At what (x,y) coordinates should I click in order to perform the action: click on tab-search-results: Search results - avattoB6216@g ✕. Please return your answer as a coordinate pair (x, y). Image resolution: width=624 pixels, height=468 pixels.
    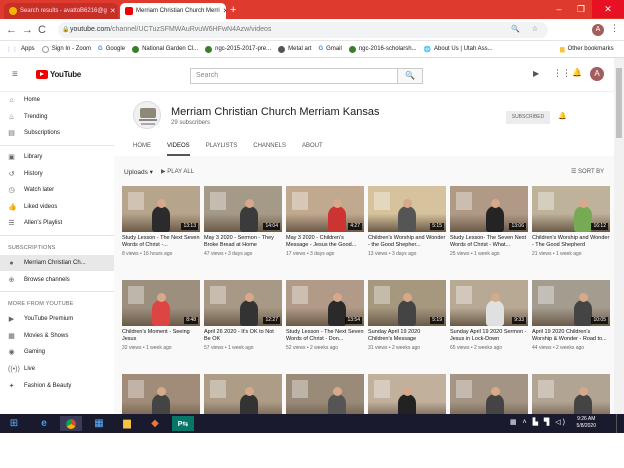
    Looking at the image, I should click on (61, 11).